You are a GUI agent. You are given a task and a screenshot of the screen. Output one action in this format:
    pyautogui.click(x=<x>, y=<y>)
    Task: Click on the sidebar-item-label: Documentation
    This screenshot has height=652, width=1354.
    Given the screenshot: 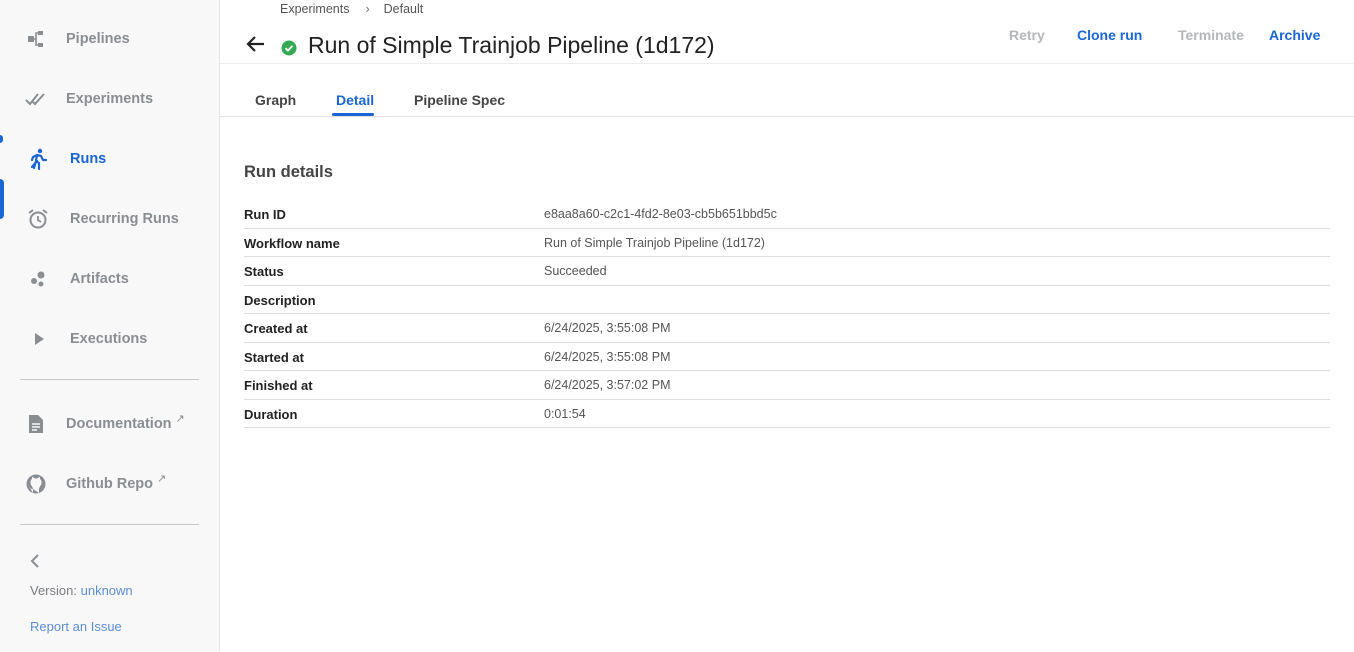 What is the action you would take?
    pyautogui.click(x=119, y=424)
    